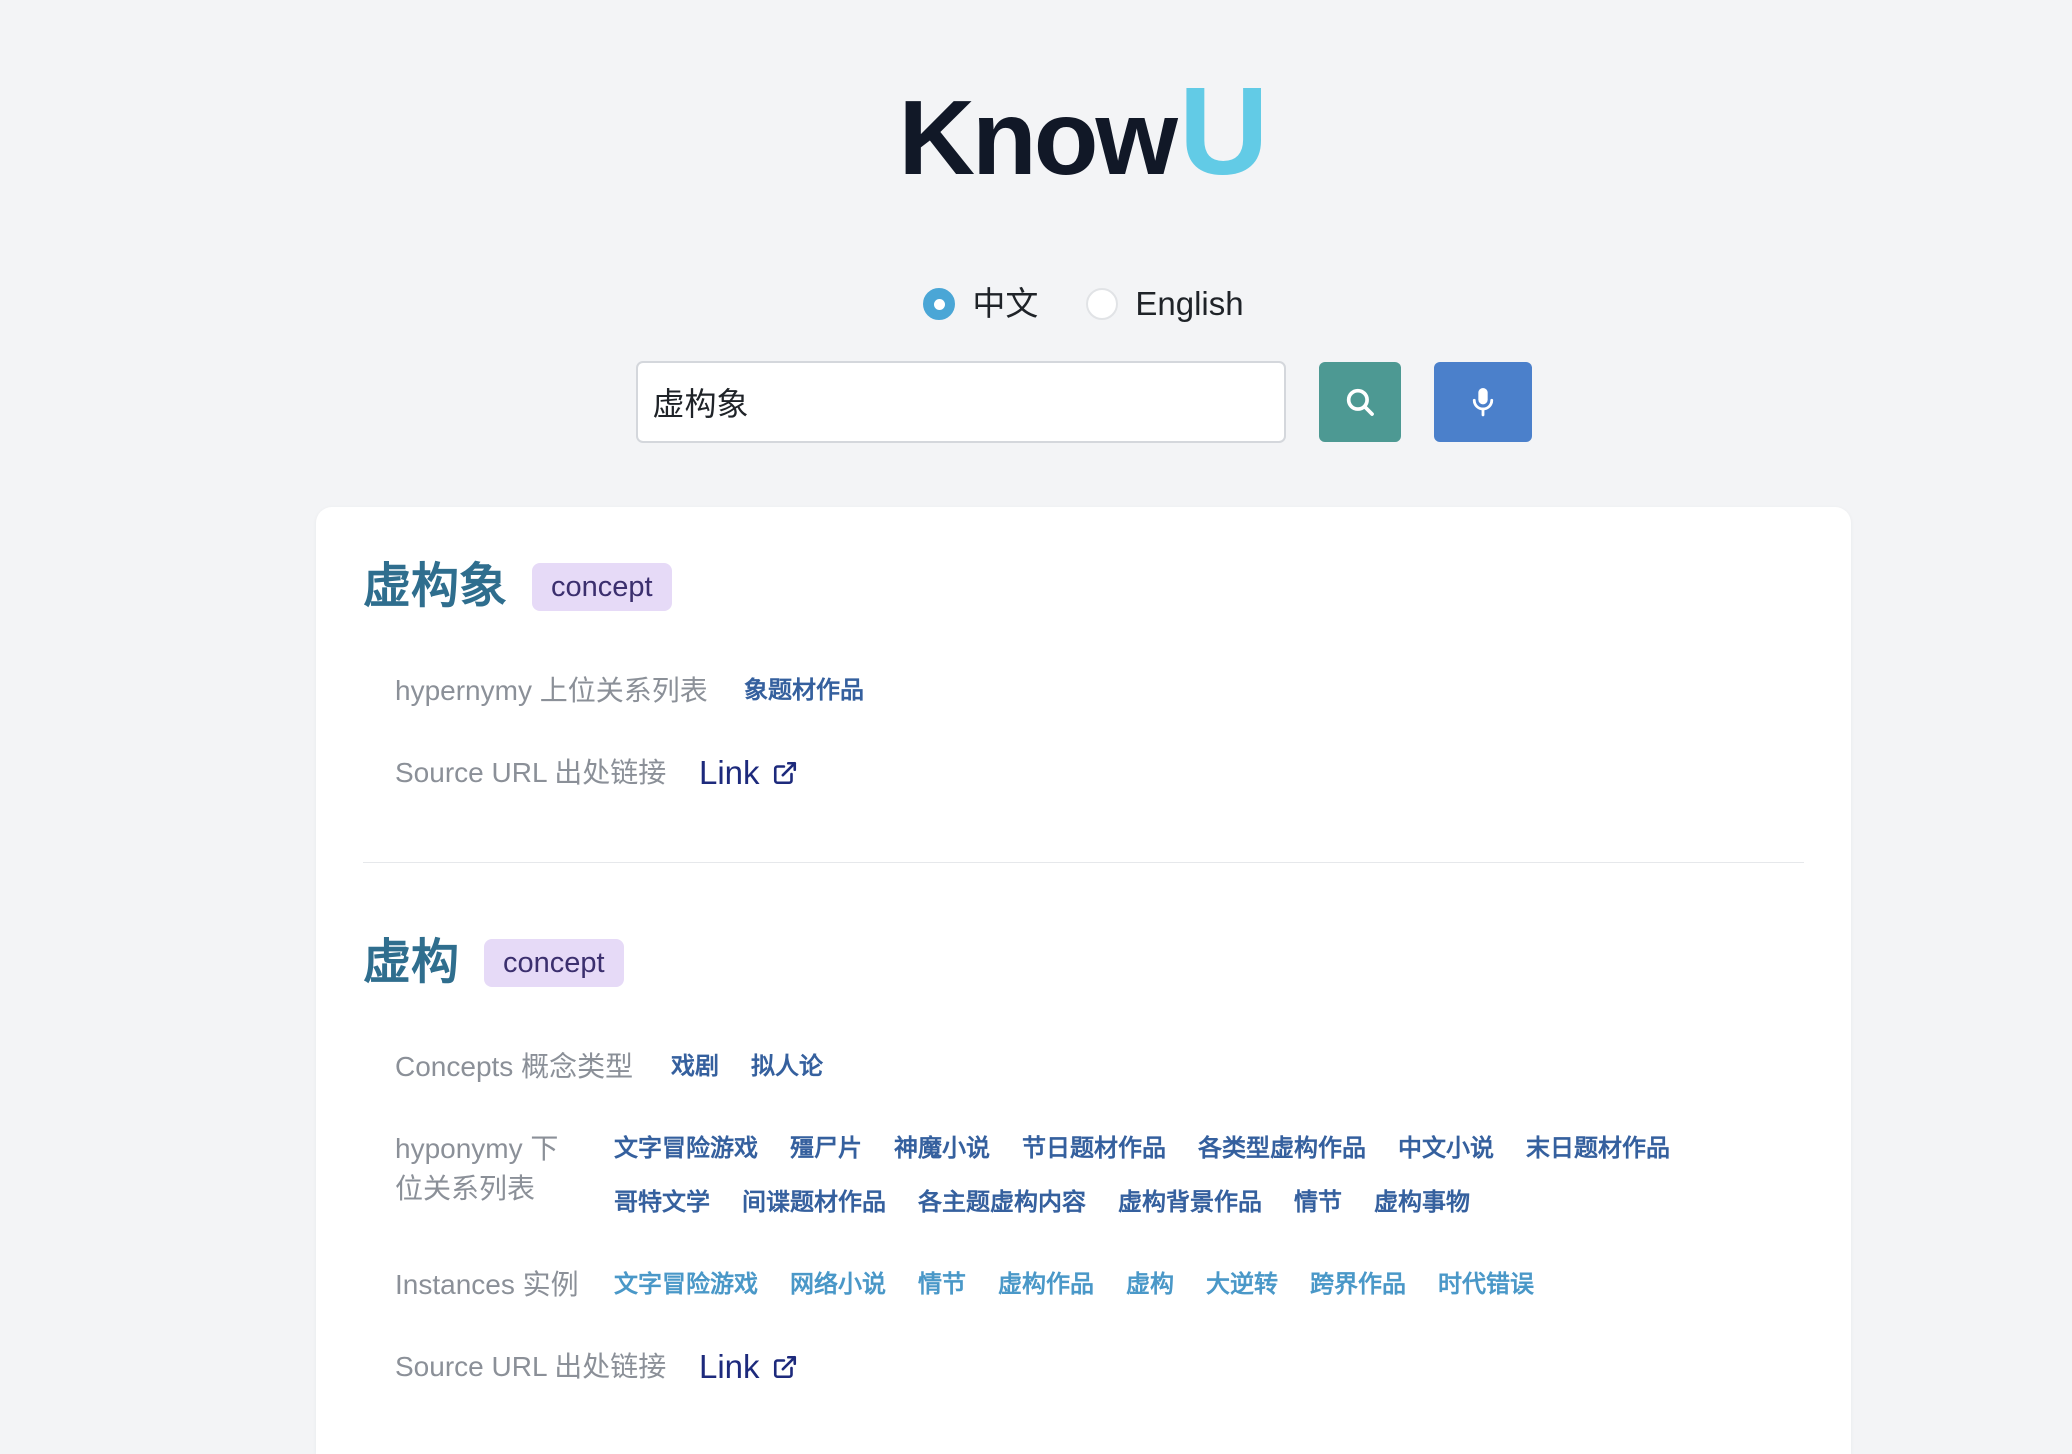 The width and height of the screenshot is (2072, 1454). I want to click on tag-link: 间谍题材作品, so click(814, 1203).